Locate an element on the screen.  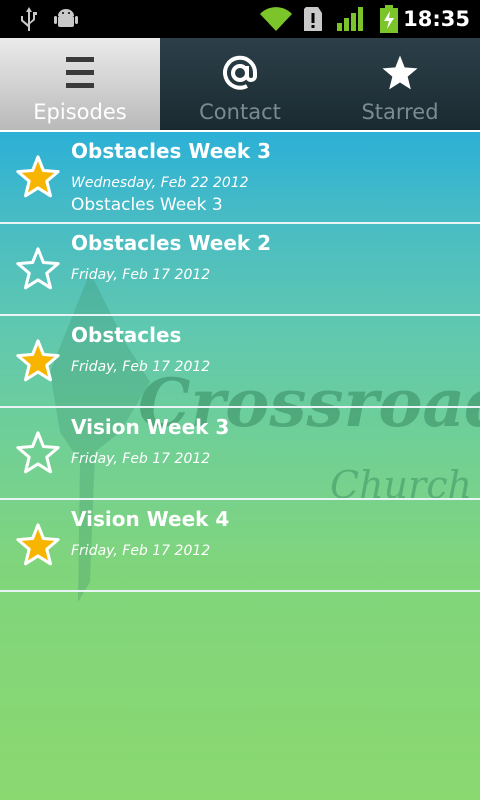
tab-contact-label: Contact is located at coordinates (240, 112).